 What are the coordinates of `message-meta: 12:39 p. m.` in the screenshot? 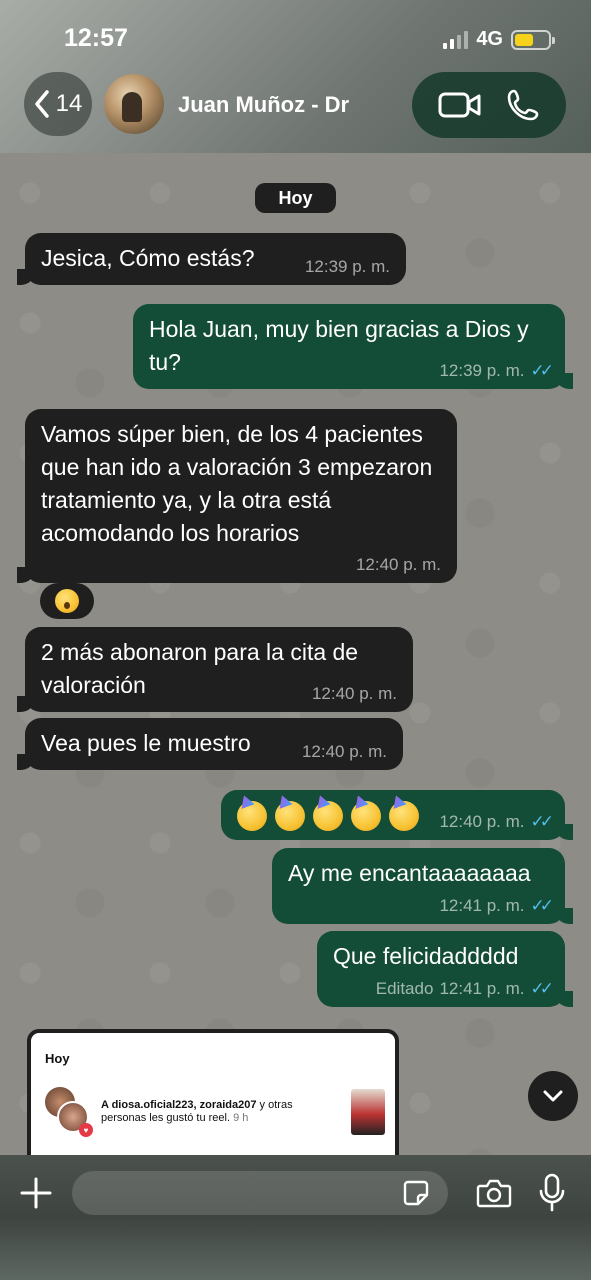 It's located at (347, 267).